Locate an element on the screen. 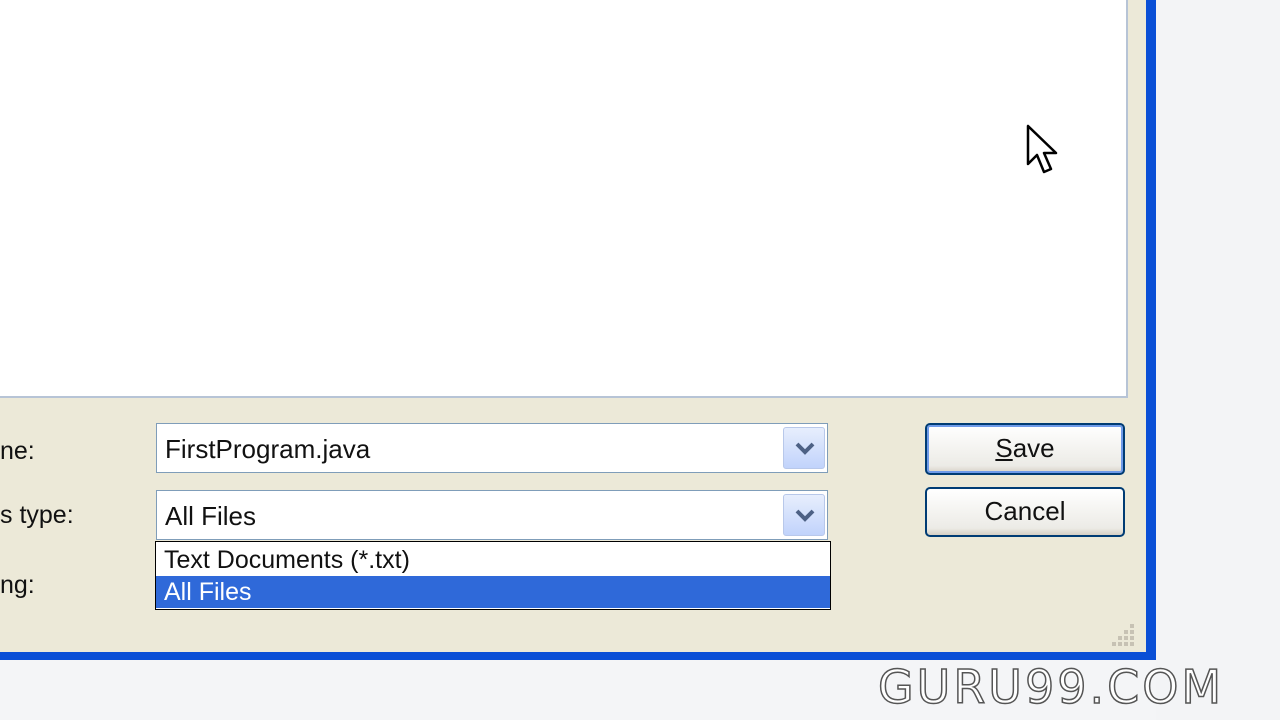  save-as-type-dropdown-button is located at coordinates (804, 515).